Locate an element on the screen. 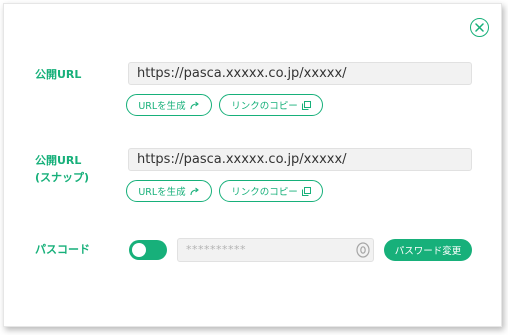 The width and height of the screenshot is (508, 335). passcode-label: パスコード is located at coordinates (62, 249).